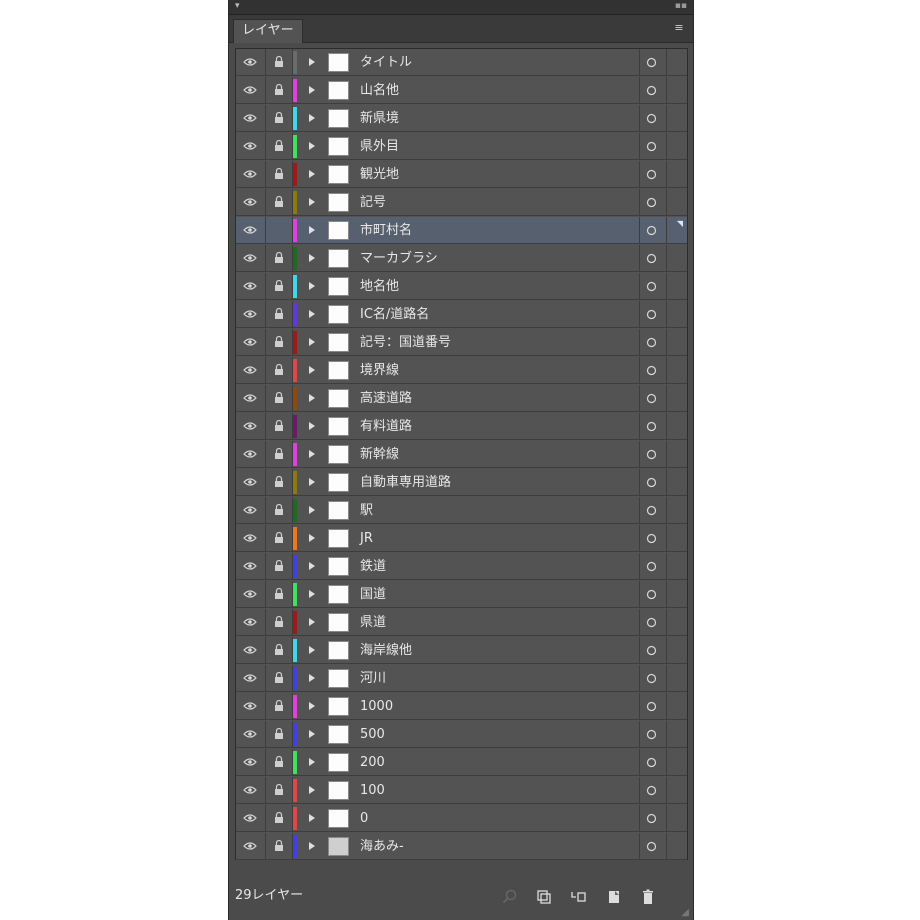 This screenshot has width=920, height=920. Describe the element at coordinates (461, 650) in the screenshot. I see `layer-row: 海岸線他` at that location.